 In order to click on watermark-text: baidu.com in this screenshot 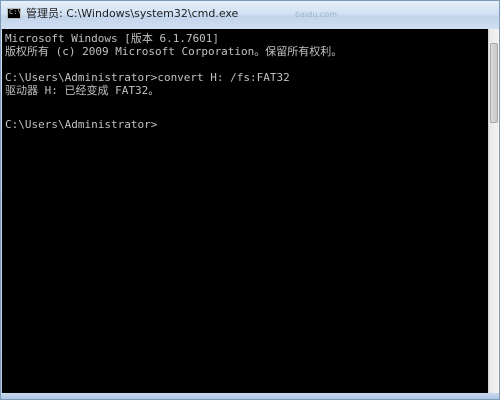, I will do `click(316, 14)`.